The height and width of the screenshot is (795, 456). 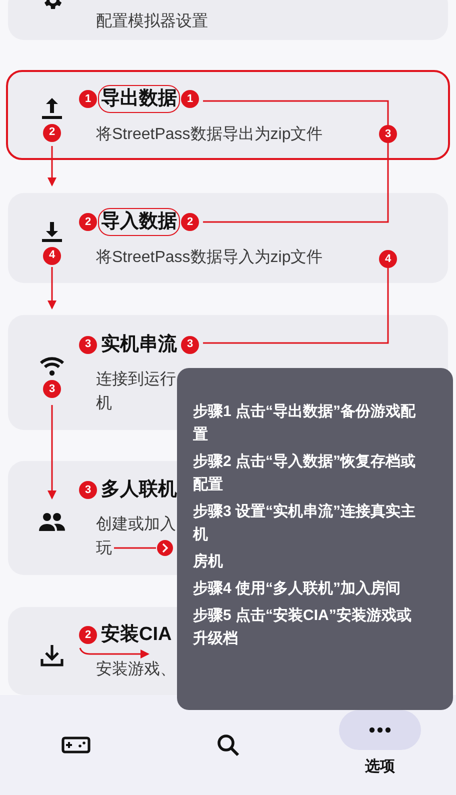 I want to click on card-description: 将StreetPass数据导出为zip文件, so click(x=209, y=134).